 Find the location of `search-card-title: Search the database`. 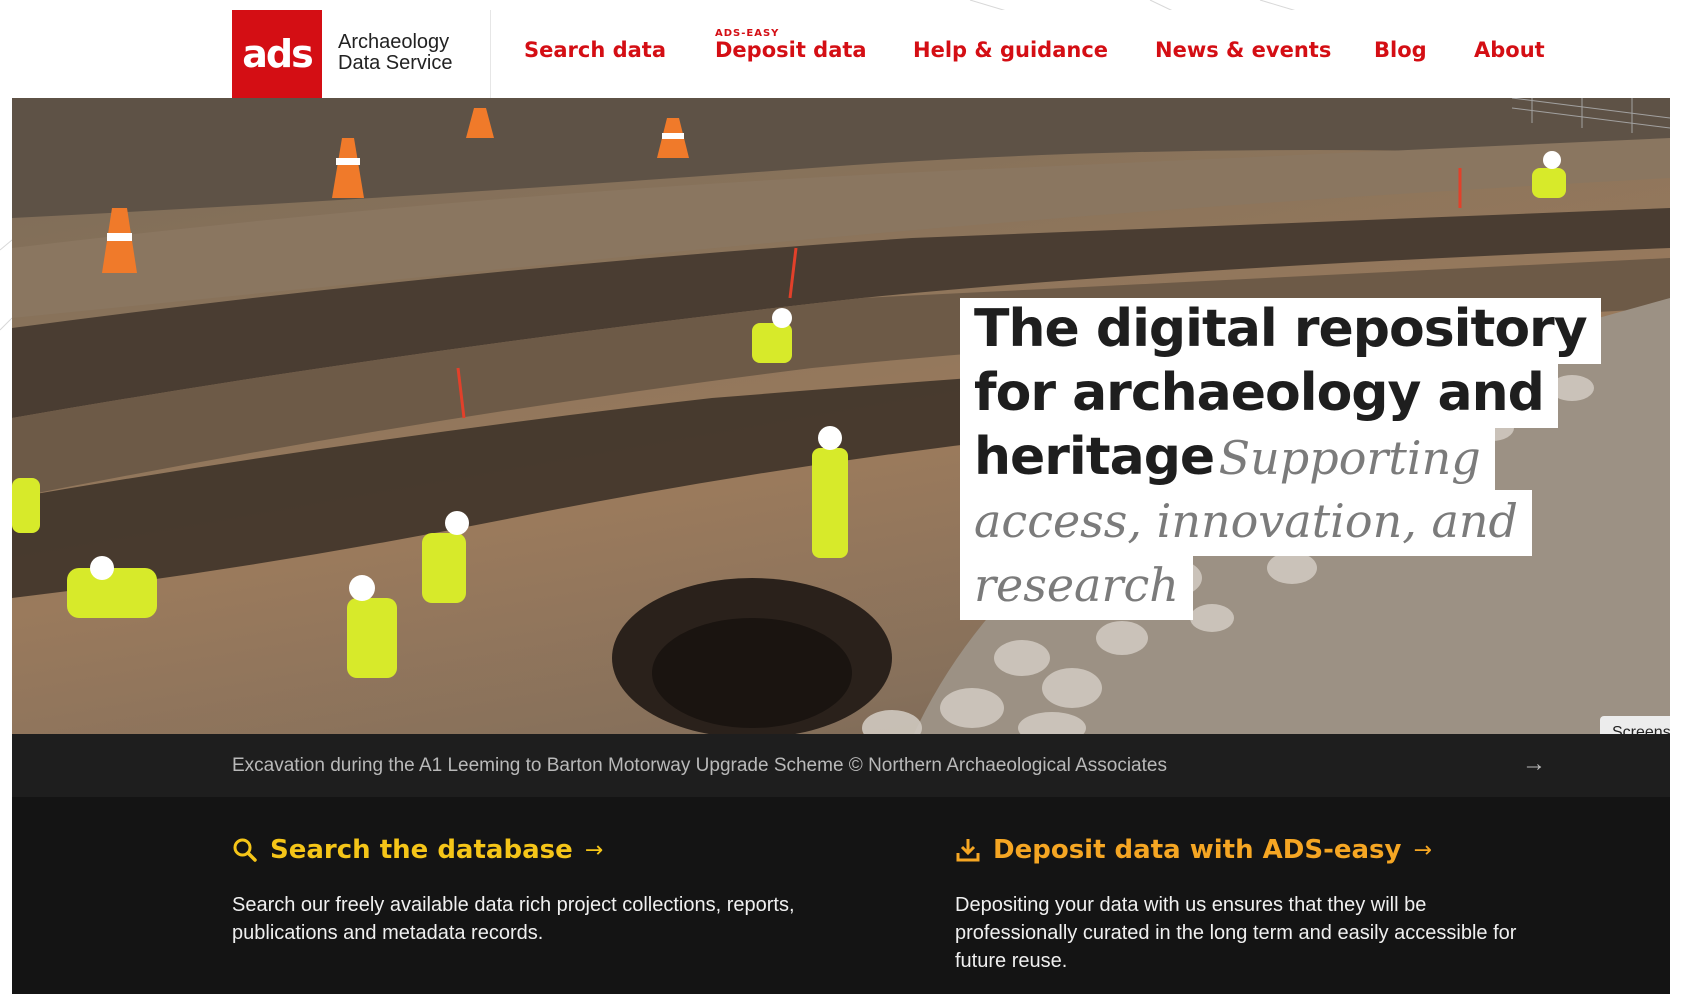

search-card-title: Search the database is located at coordinates (421, 850).